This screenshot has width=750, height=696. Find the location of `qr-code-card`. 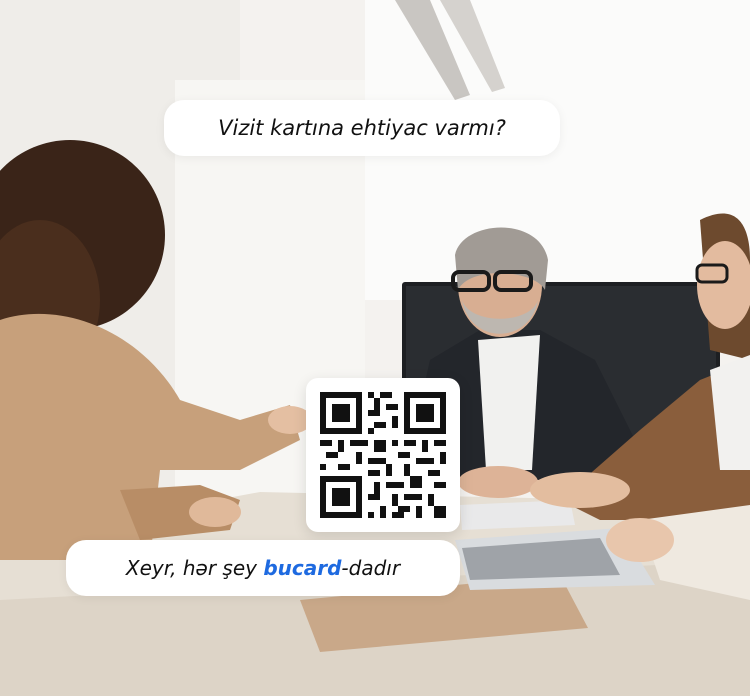

qr-code-card is located at coordinates (383, 455).